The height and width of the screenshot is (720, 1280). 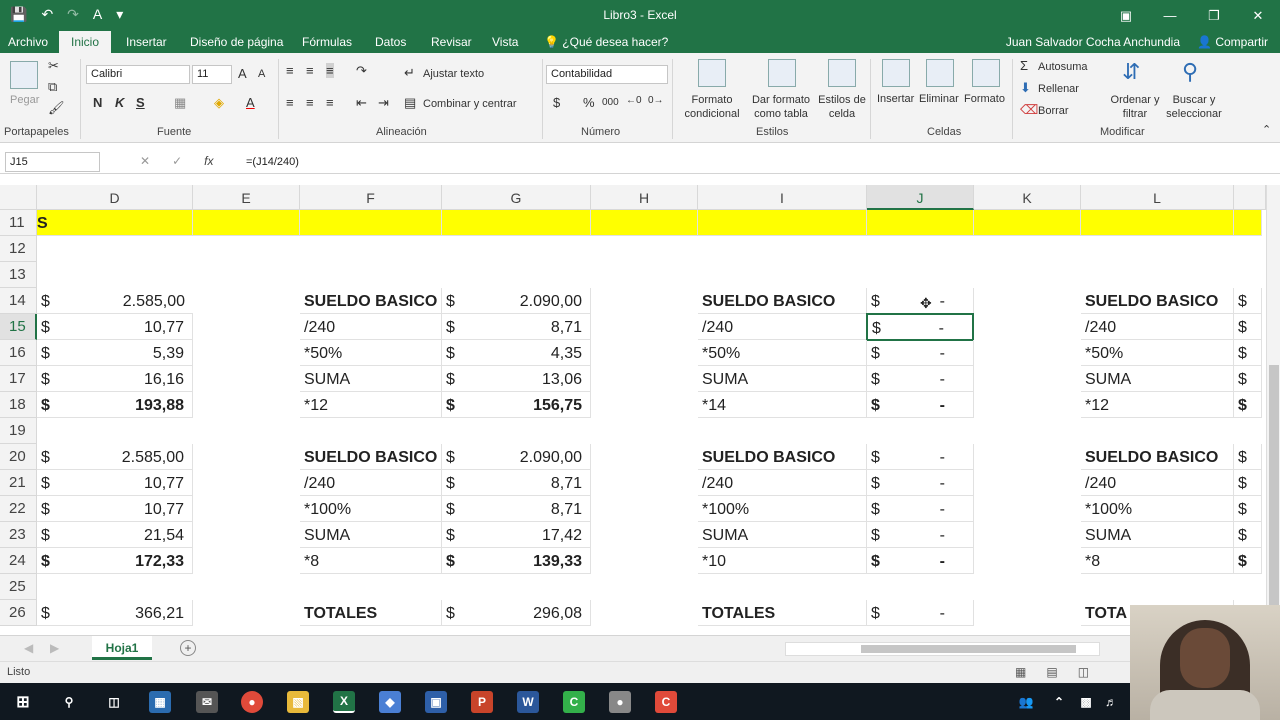 I want to click on store-icon: ▦, so click(x=160, y=702).